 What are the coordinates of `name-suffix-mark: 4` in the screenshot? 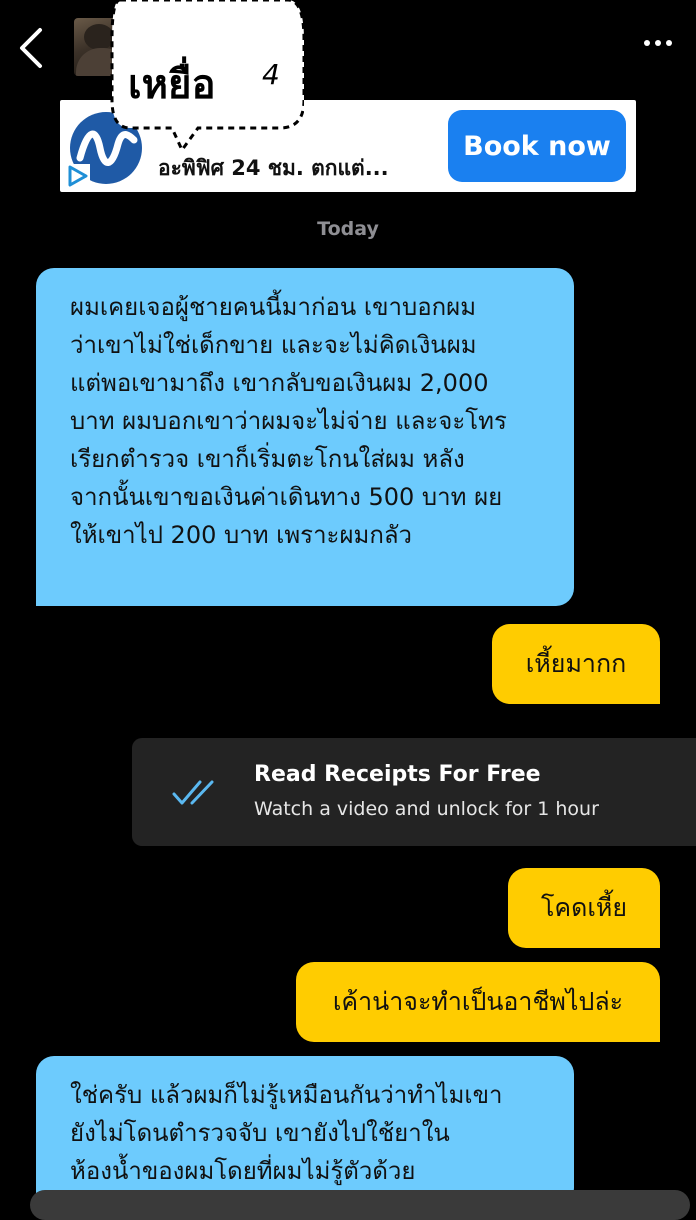 It's located at (271, 74).